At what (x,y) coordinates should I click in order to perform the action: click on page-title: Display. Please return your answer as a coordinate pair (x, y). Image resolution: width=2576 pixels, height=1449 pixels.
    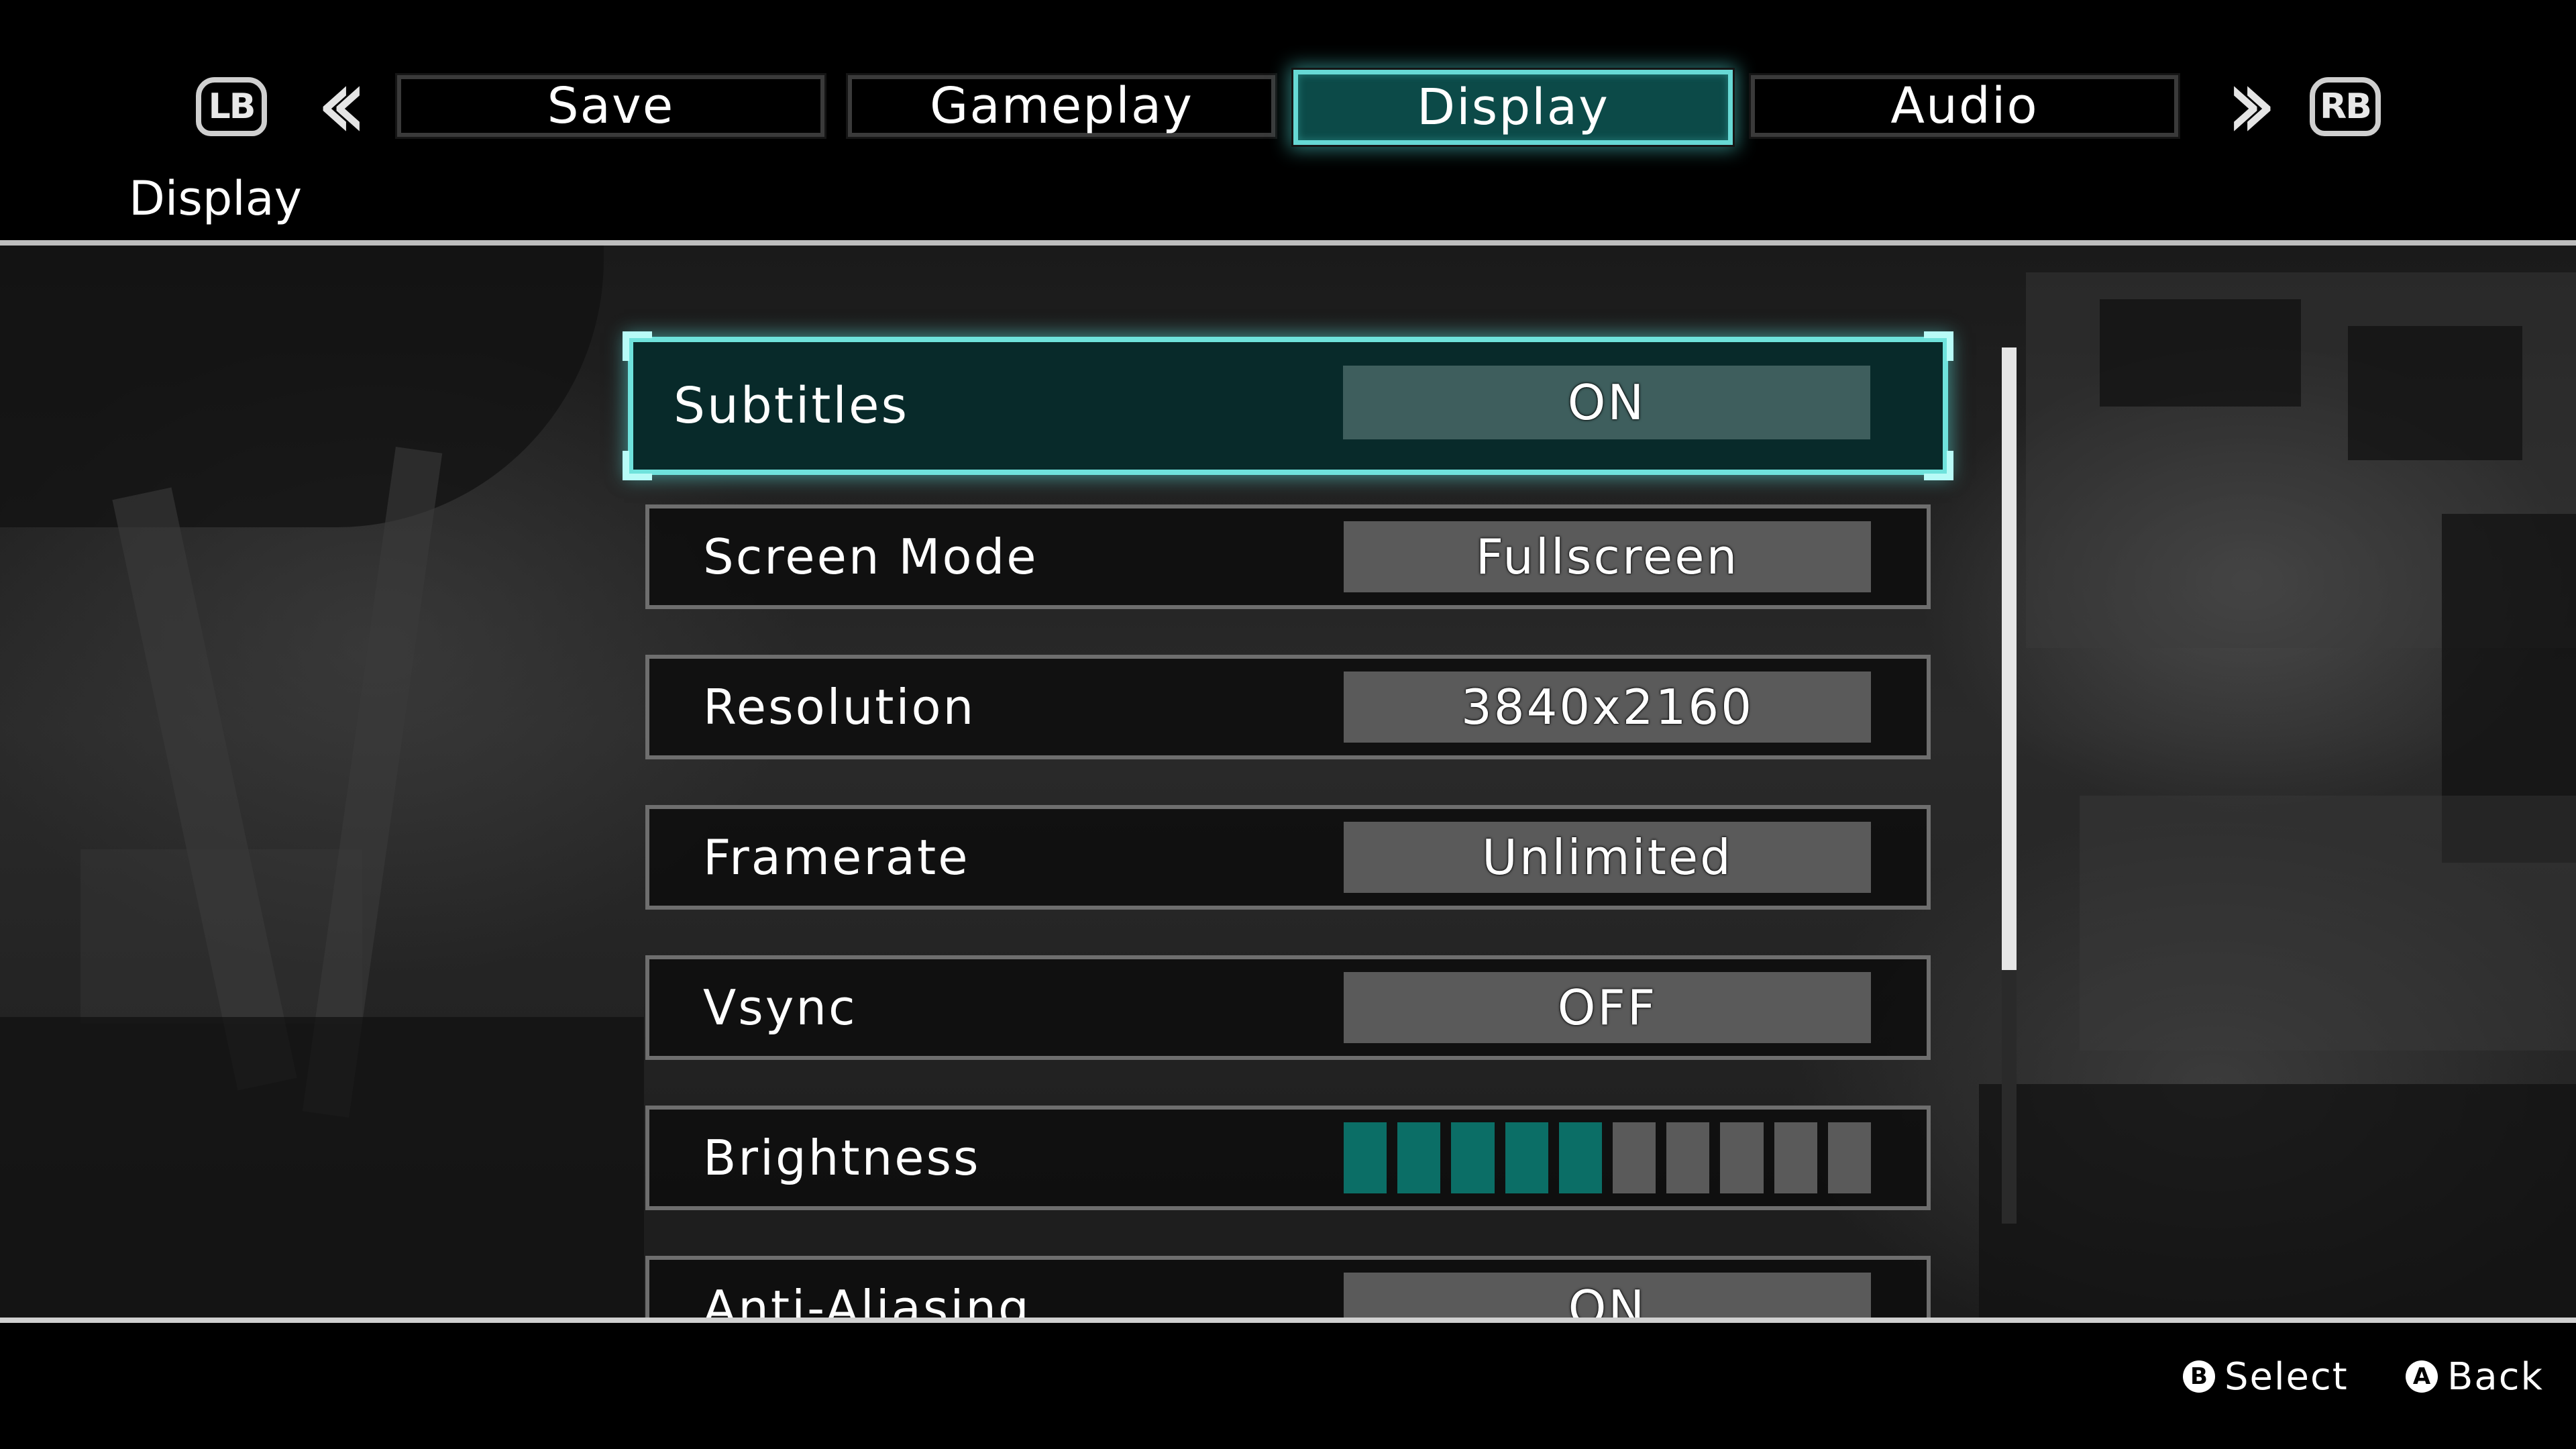
    Looking at the image, I should click on (216, 198).